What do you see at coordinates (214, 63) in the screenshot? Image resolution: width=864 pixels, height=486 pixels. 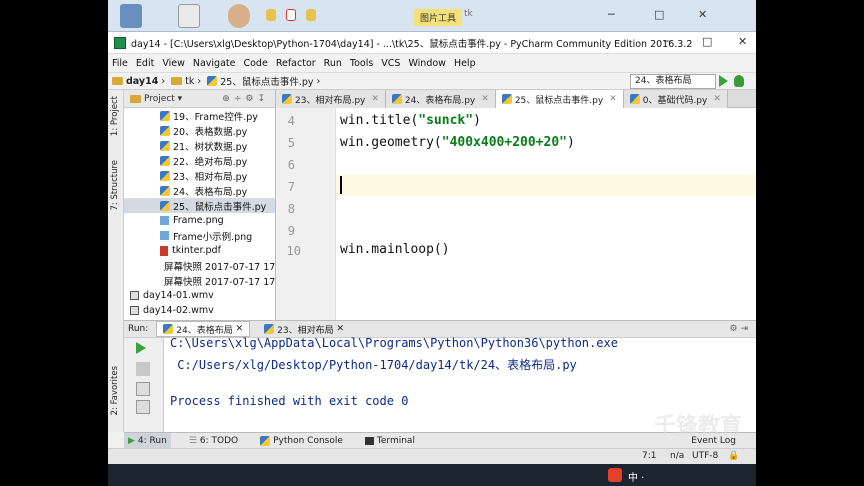 I see `menu-navigate: Navigate` at bounding box center [214, 63].